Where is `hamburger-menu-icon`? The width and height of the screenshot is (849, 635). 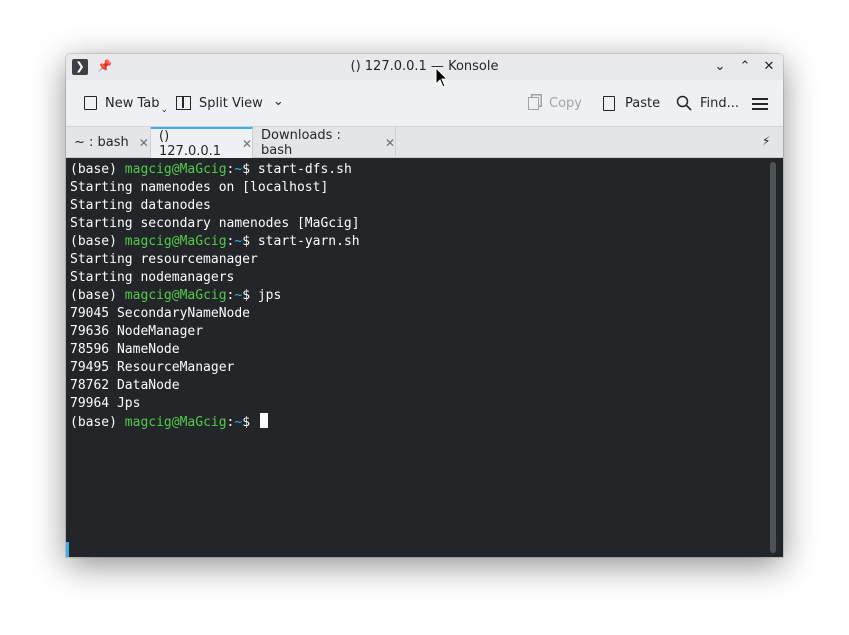 hamburger-menu-icon is located at coordinates (760, 104).